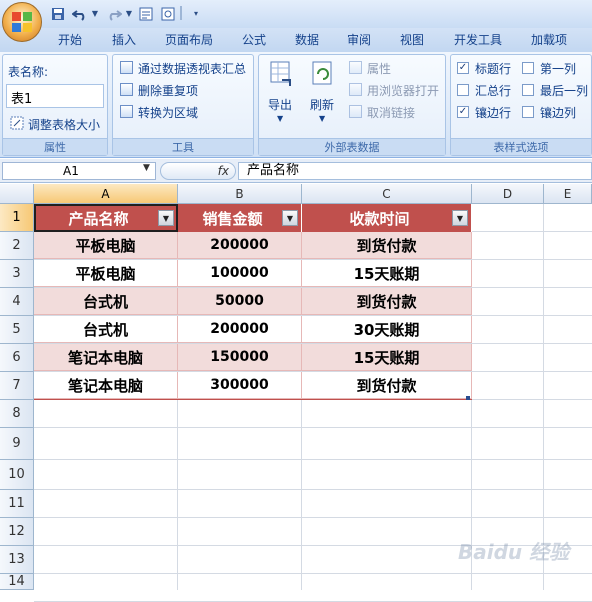  I want to click on table-name-label: 表名称:, so click(28, 72).